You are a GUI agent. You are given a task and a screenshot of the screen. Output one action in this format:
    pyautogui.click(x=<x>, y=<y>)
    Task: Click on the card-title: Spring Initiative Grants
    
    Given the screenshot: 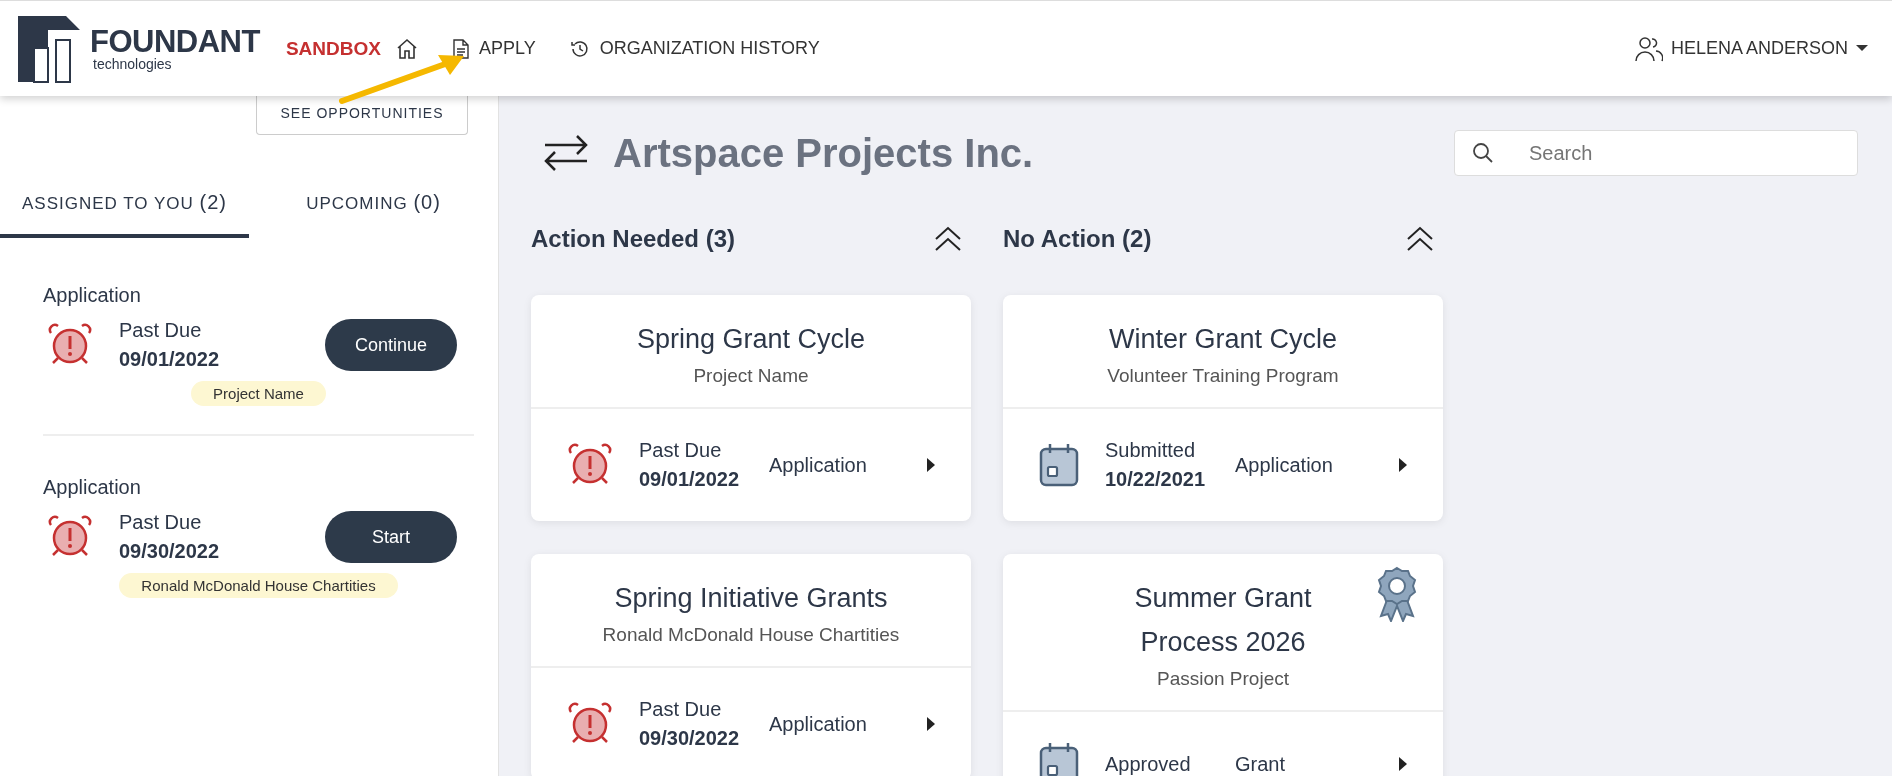 What is the action you would take?
    pyautogui.click(x=751, y=598)
    